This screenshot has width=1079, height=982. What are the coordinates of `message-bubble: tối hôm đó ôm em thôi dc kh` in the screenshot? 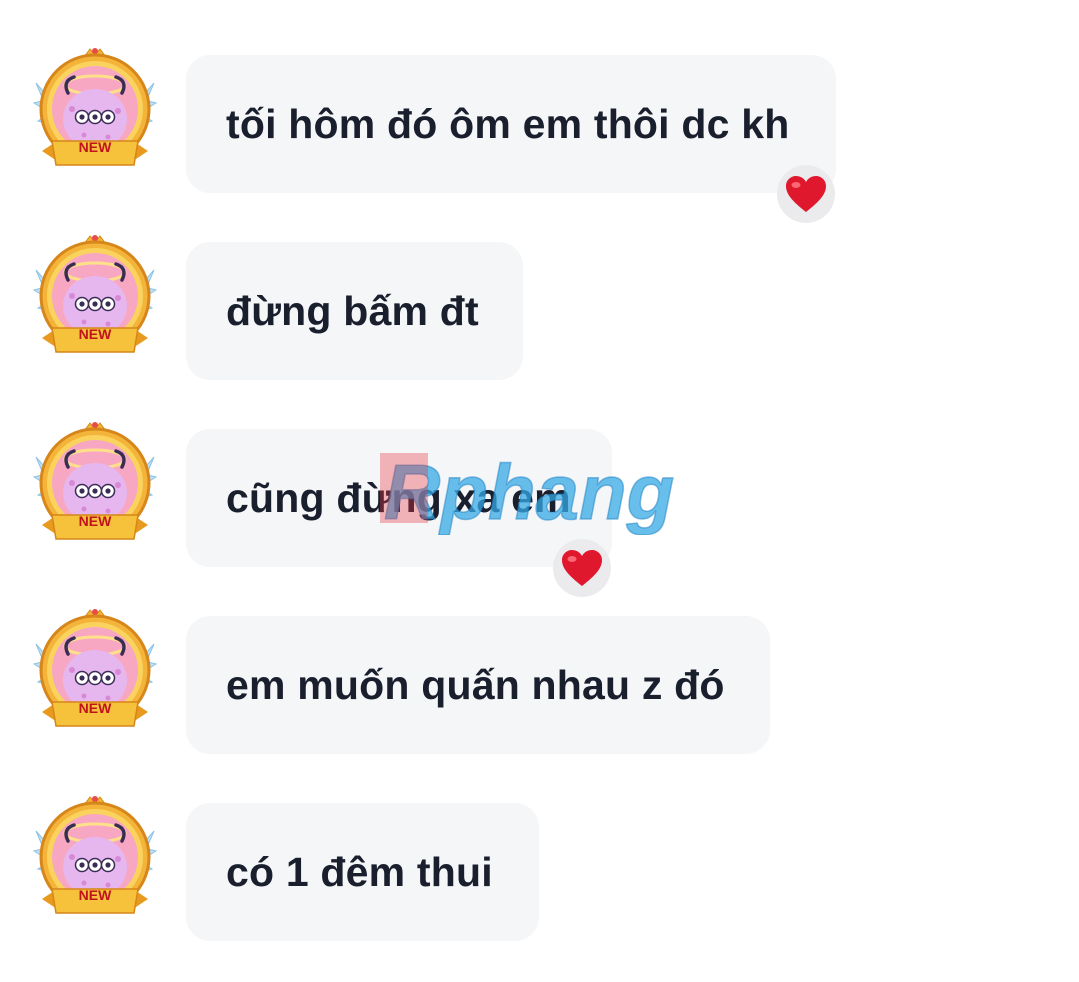 It's located at (511, 124).